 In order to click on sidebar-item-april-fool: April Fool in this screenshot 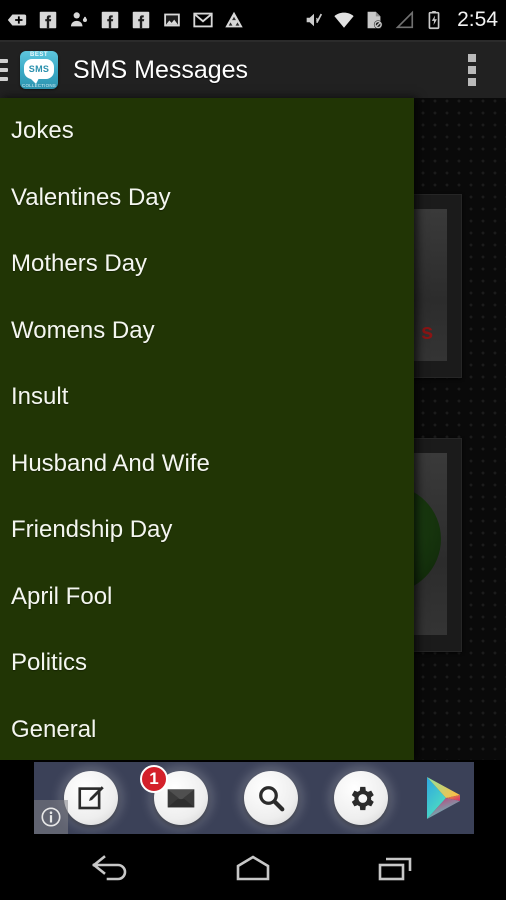, I will do `click(207, 597)`.